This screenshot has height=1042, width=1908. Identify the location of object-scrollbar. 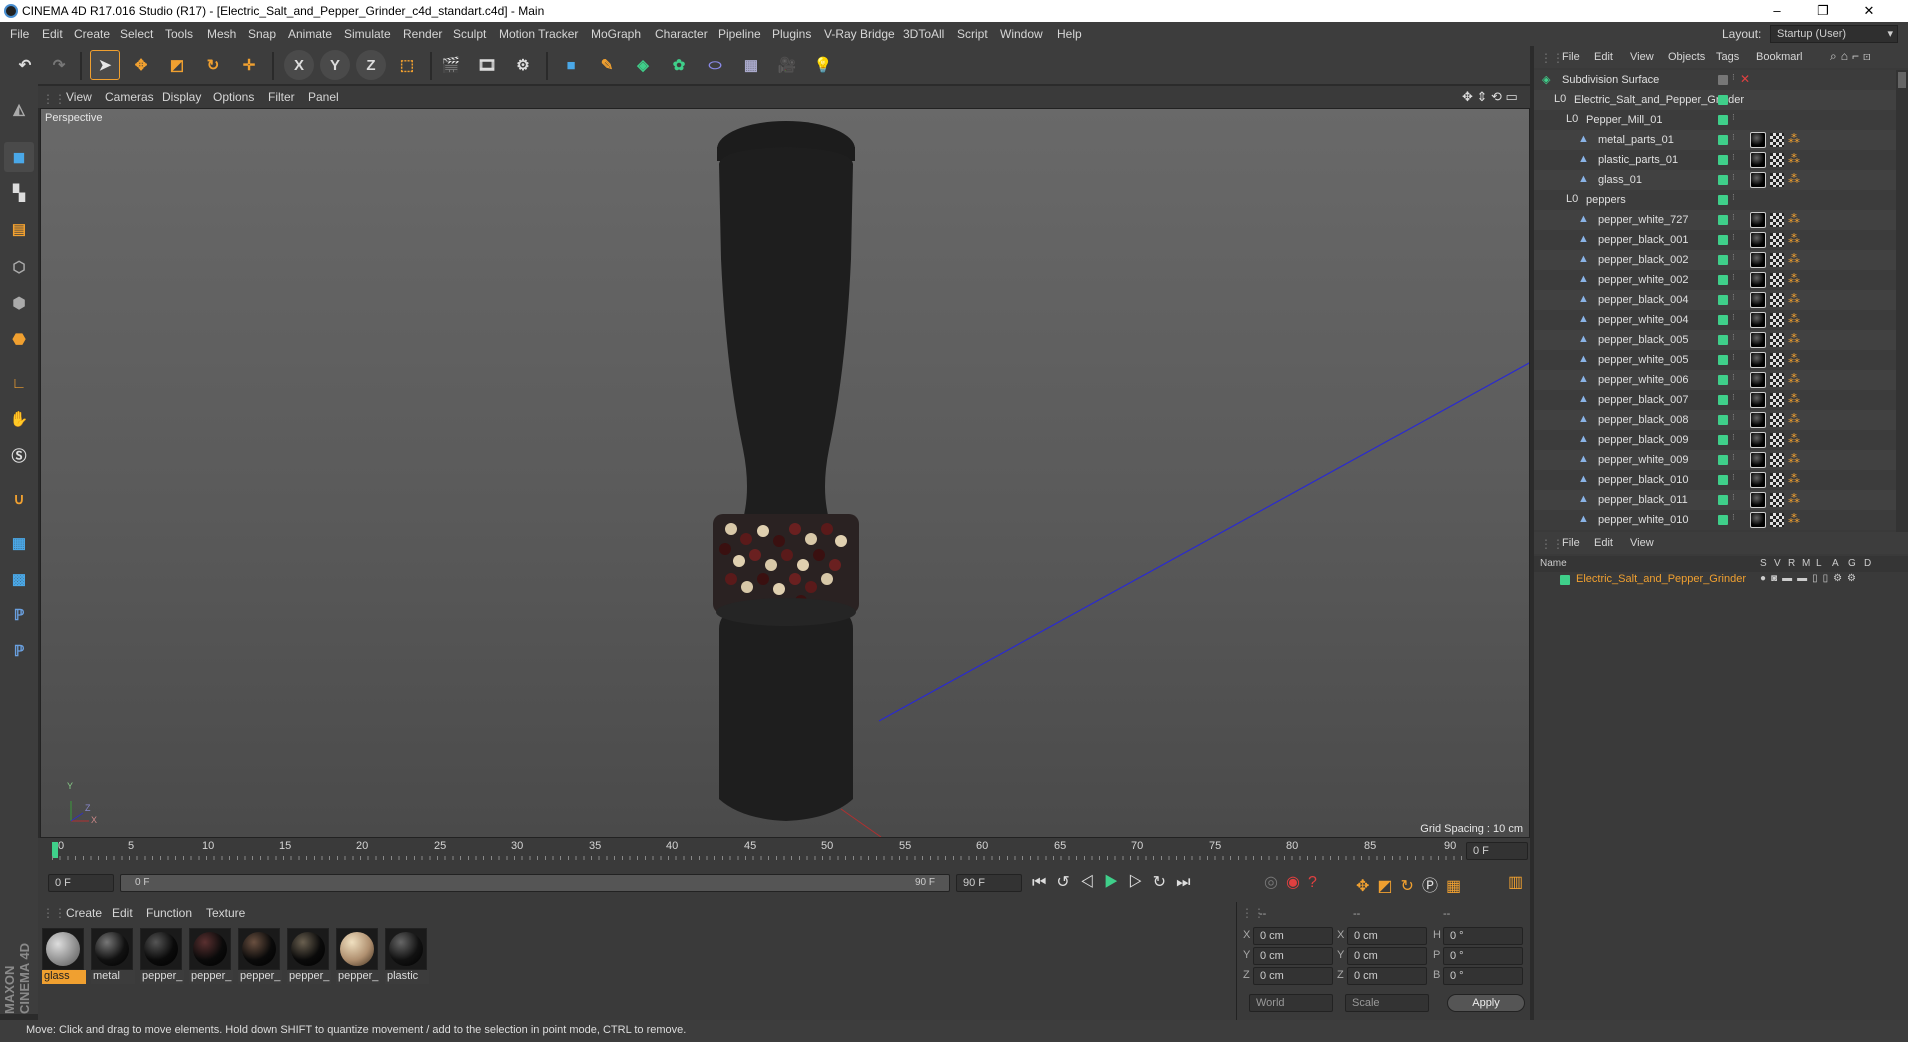
(1902, 301).